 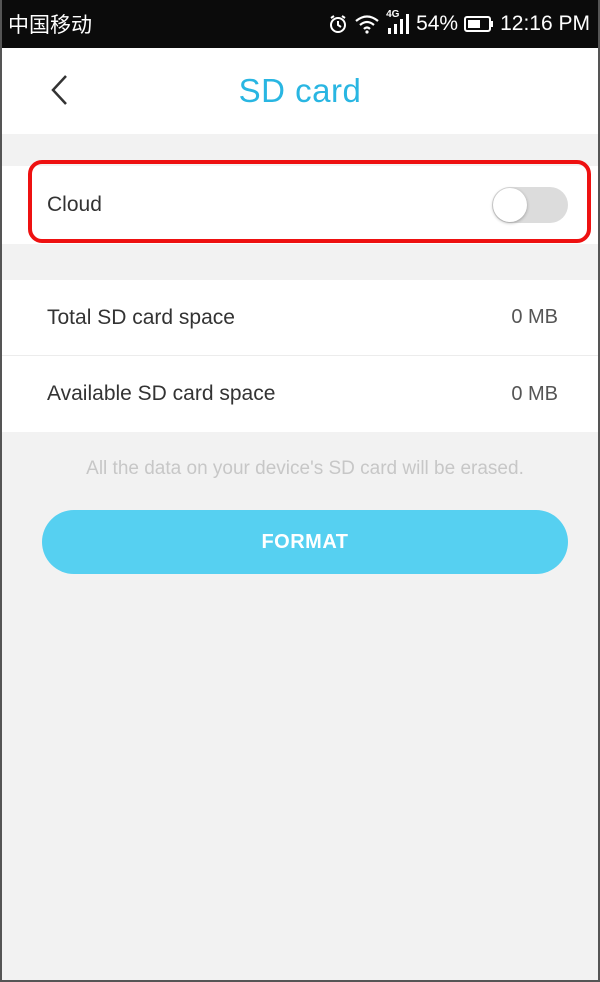 What do you see at coordinates (300, 318) in the screenshot?
I see `total-space-row: Total SD card space 0 MB` at bounding box center [300, 318].